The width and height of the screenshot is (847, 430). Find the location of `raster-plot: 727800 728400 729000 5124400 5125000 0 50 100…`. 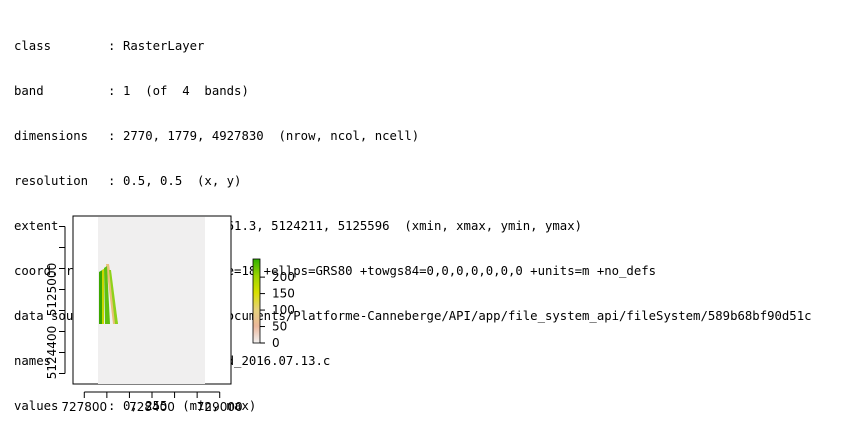

raster-plot: 727800 728400 729000 5124400 5125000 0 50 100… is located at coordinates (170, 314).